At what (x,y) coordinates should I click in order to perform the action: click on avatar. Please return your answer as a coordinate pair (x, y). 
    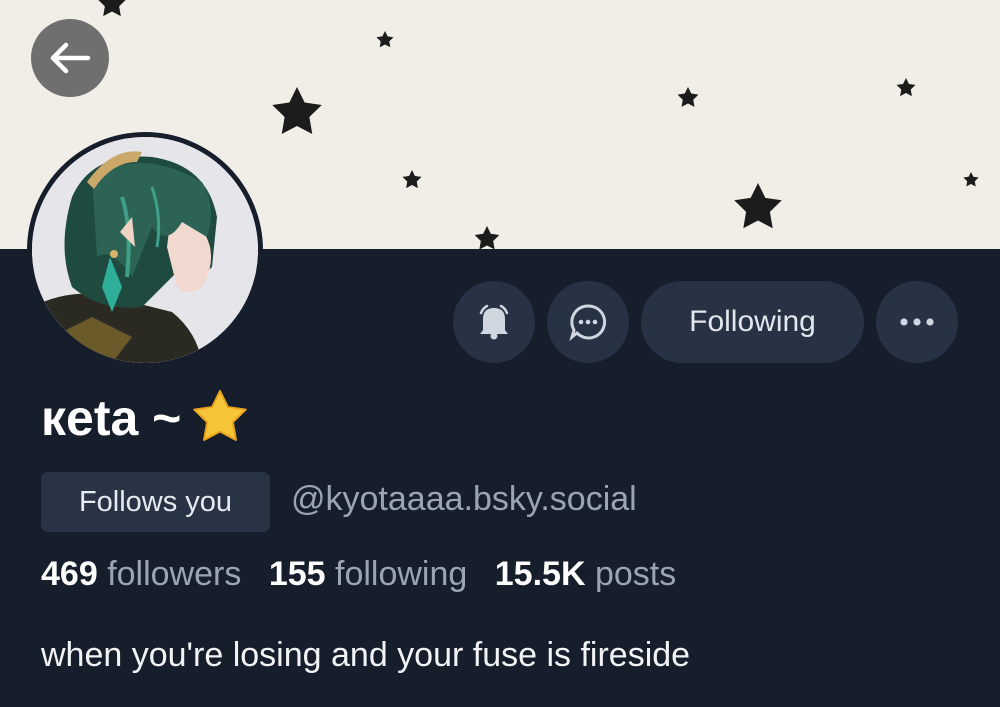
    Looking at the image, I should click on (145, 250).